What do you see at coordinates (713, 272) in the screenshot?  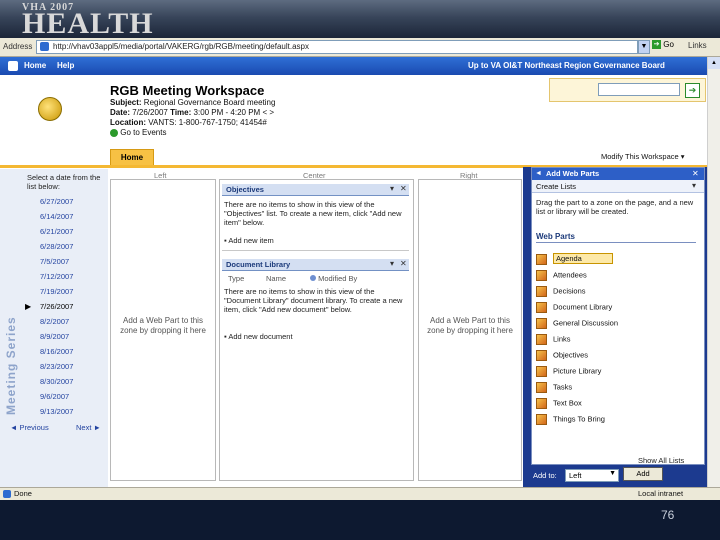 I see `vertical-scrollbar: ▲` at bounding box center [713, 272].